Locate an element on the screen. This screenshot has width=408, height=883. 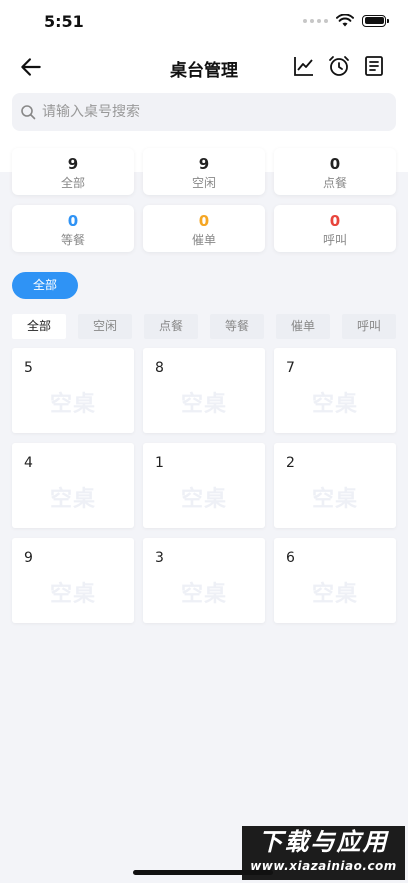
table-card: 1 空桌 is located at coordinates (204, 485).